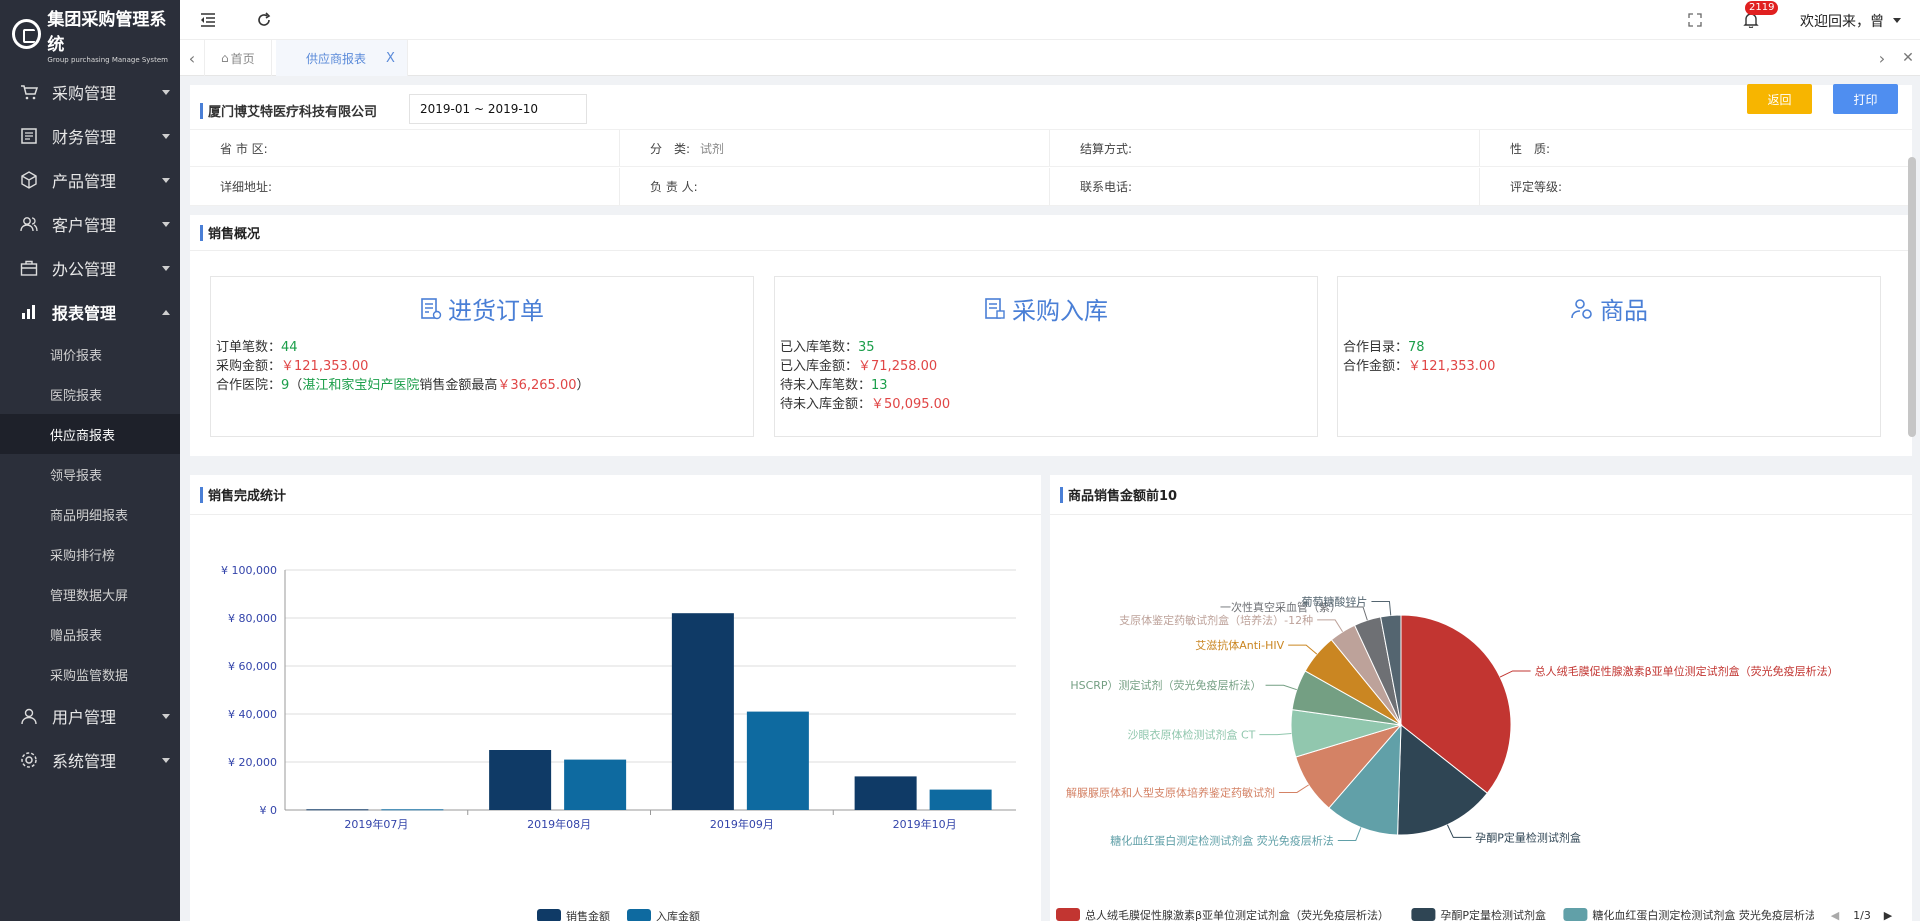 Image resolution: width=1920 pixels, height=921 pixels. What do you see at coordinates (84, 269) in the screenshot?
I see `menu-label: 办公管理` at bounding box center [84, 269].